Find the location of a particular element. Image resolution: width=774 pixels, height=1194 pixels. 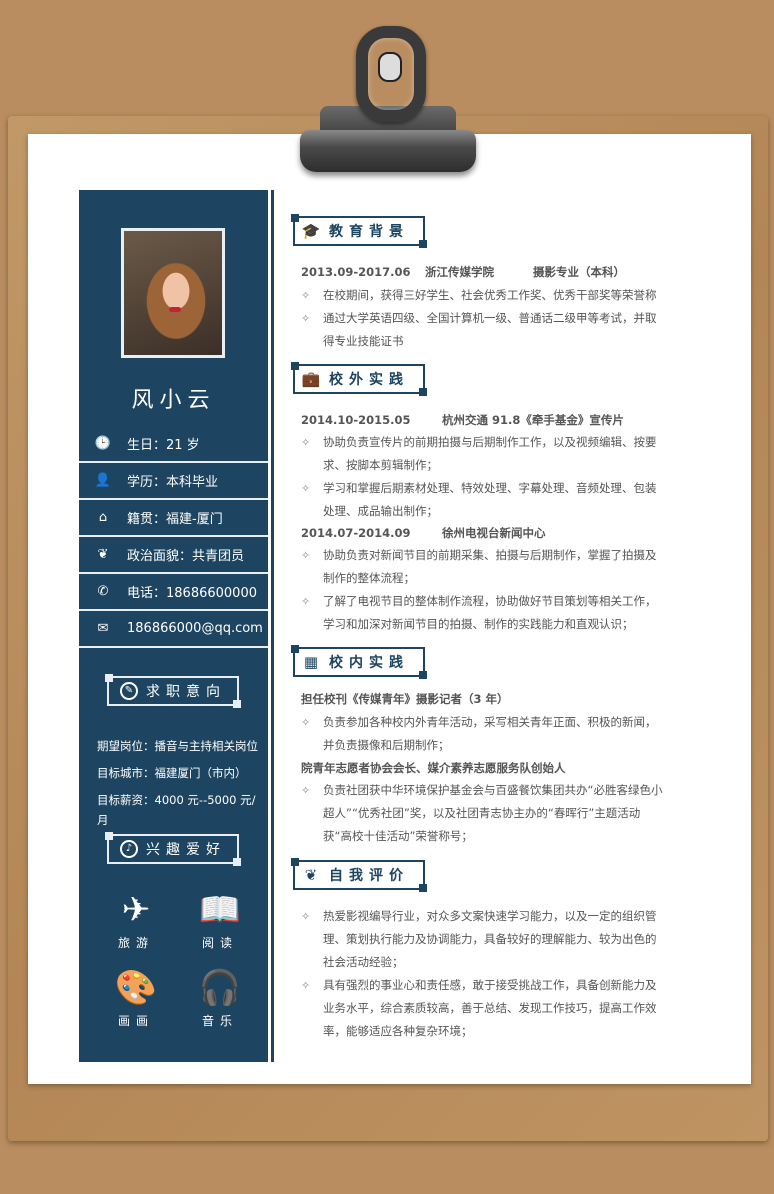

practice-out-heading: 💼 校外实践 is located at coordinates (359, 379).